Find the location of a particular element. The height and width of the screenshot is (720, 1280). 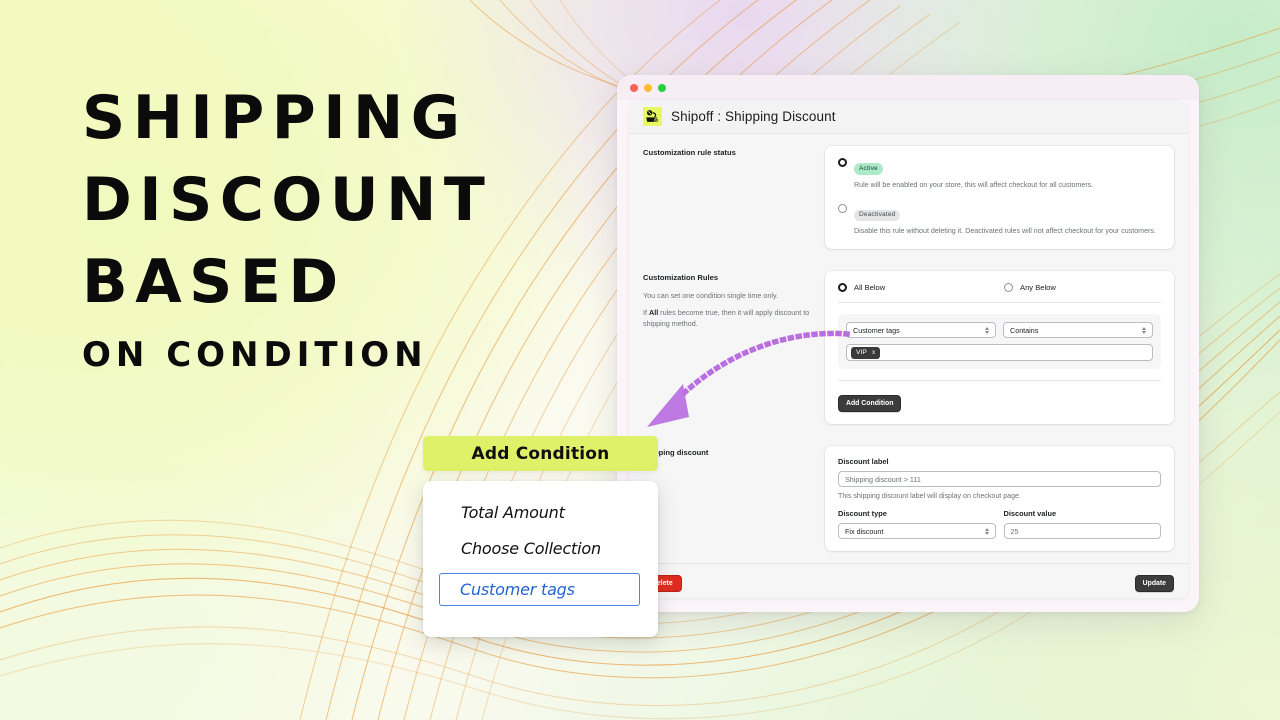

callout-arrow is located at coordinates (748, 378).